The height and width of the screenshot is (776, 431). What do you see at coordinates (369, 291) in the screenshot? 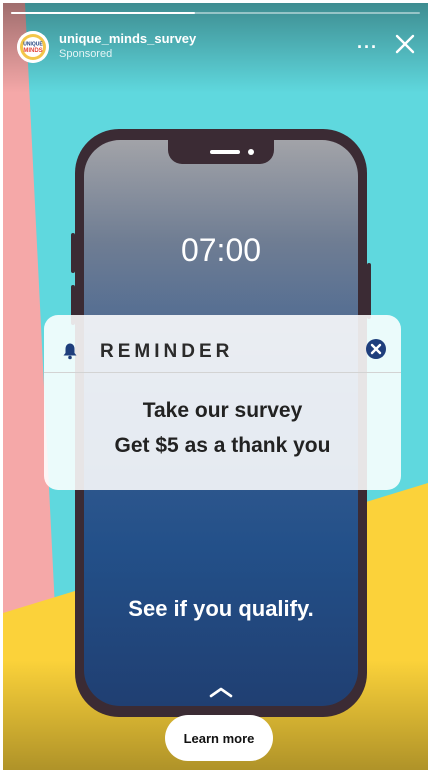
I see `phone-power-button` at bounding box center [369, 291].